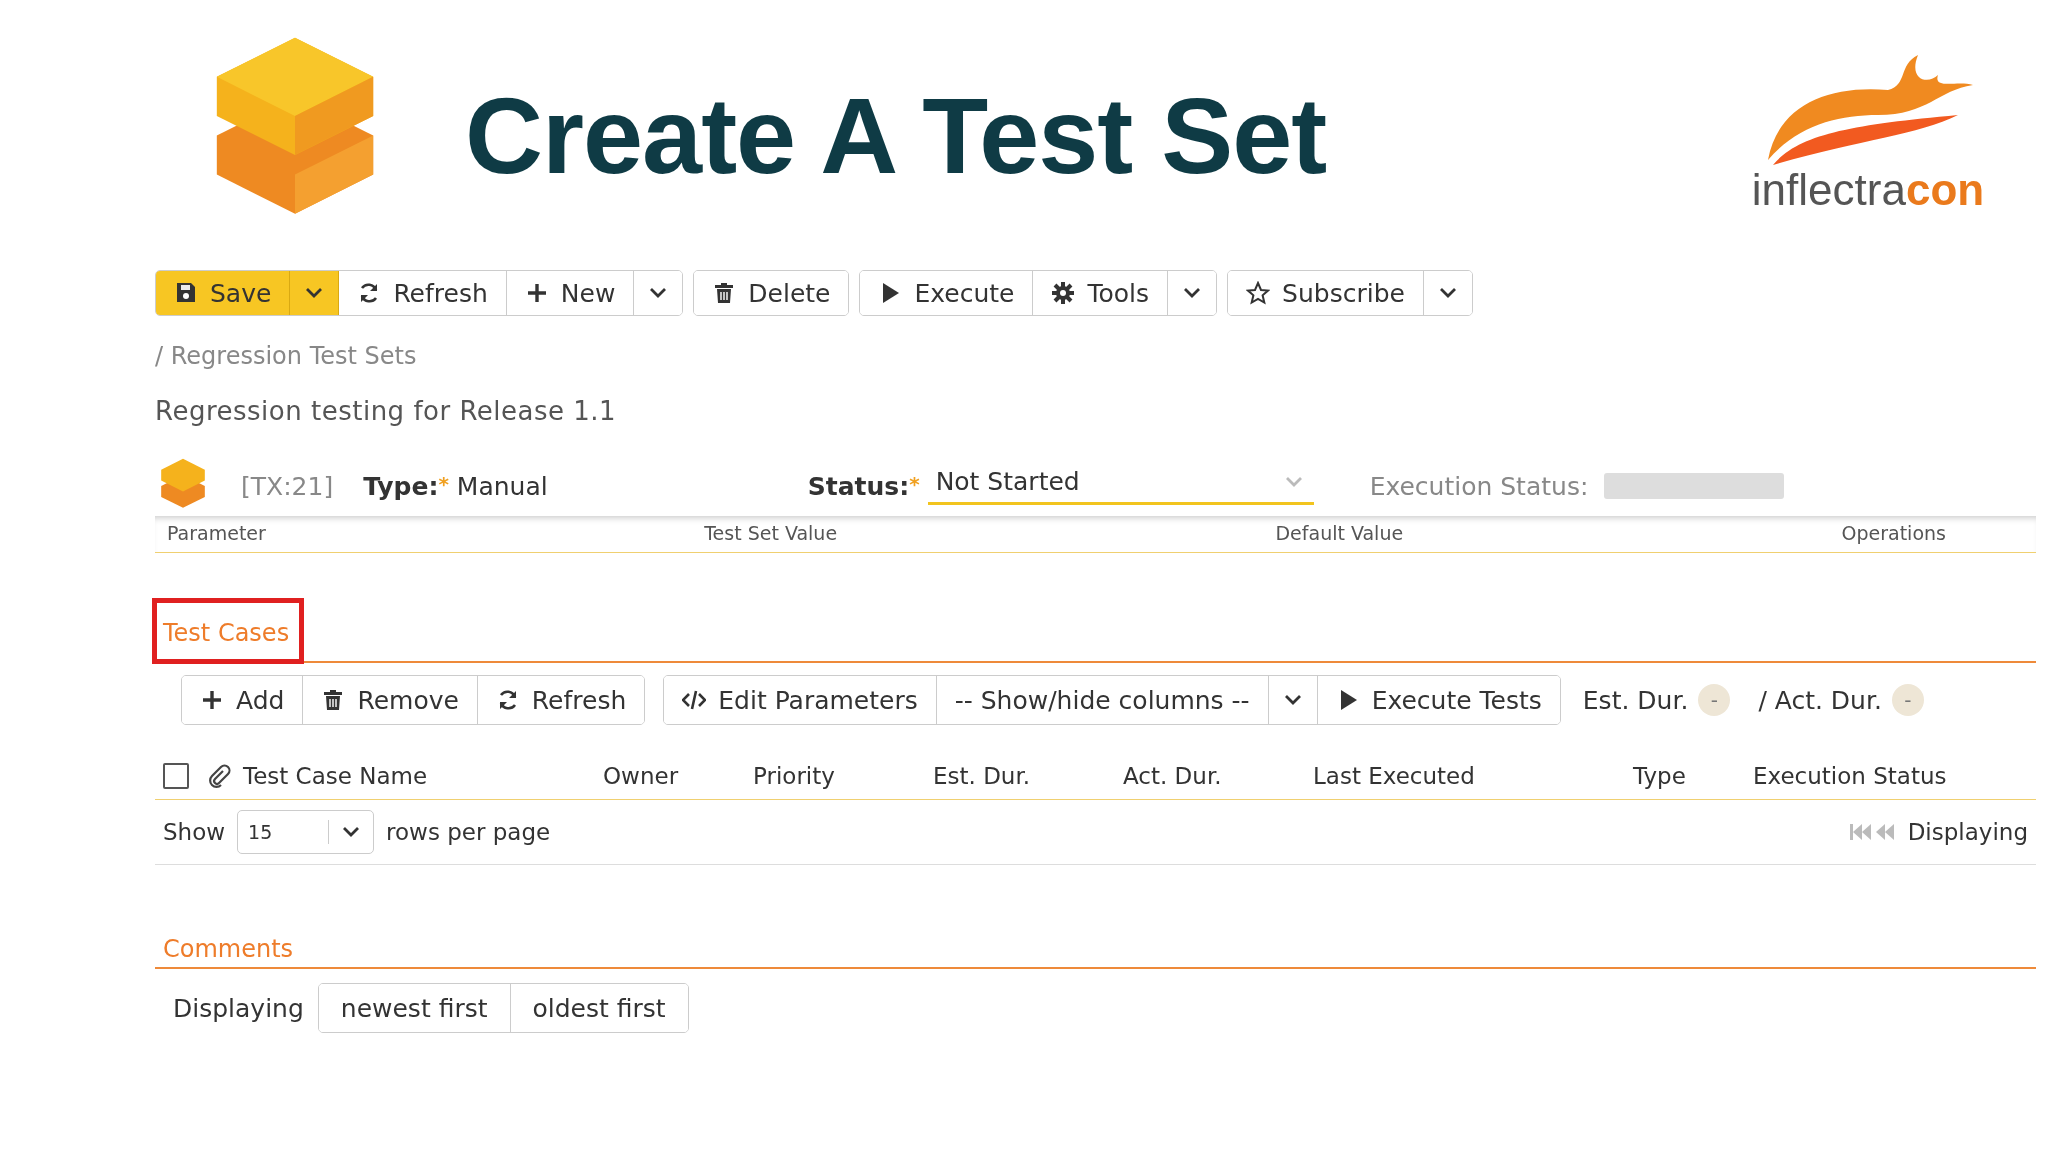 This screenshot has width=2048, height=1152. Describe the element at coordinates (771, 533) in the screenshot. I see `column-header: Test Set Value` at that location.